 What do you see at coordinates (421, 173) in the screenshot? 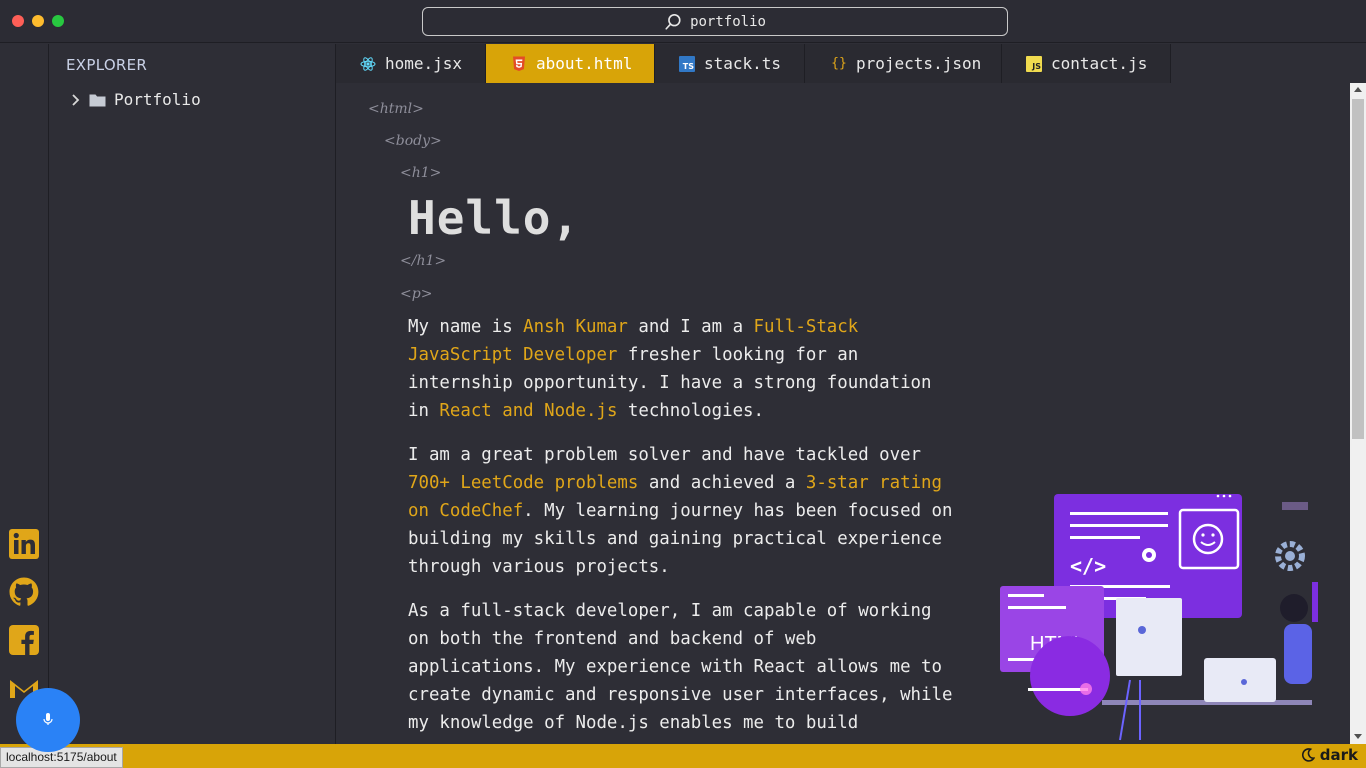
I see `h1-open-tag: <h1>` at bounding box center [421, 173].